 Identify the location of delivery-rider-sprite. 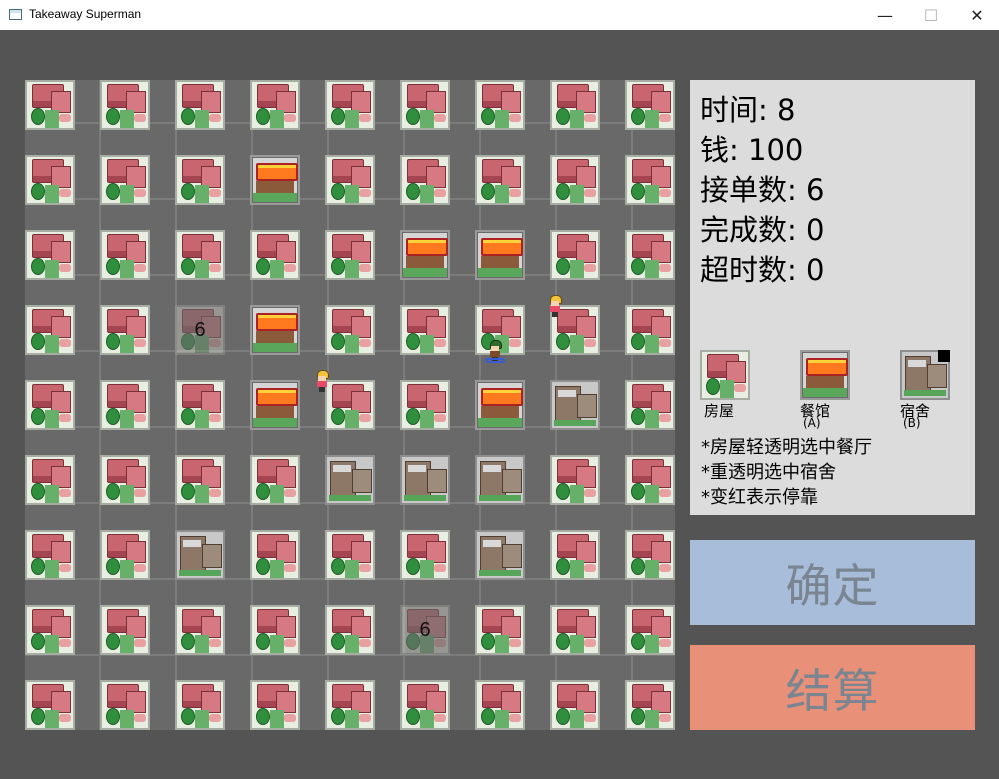
(494, 351).